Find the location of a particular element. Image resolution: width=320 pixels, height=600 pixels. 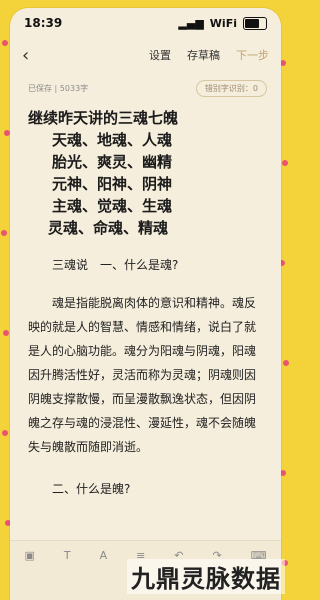

watermark-text: 九鼎灵脉数据 is located at coordinates (206, 576).